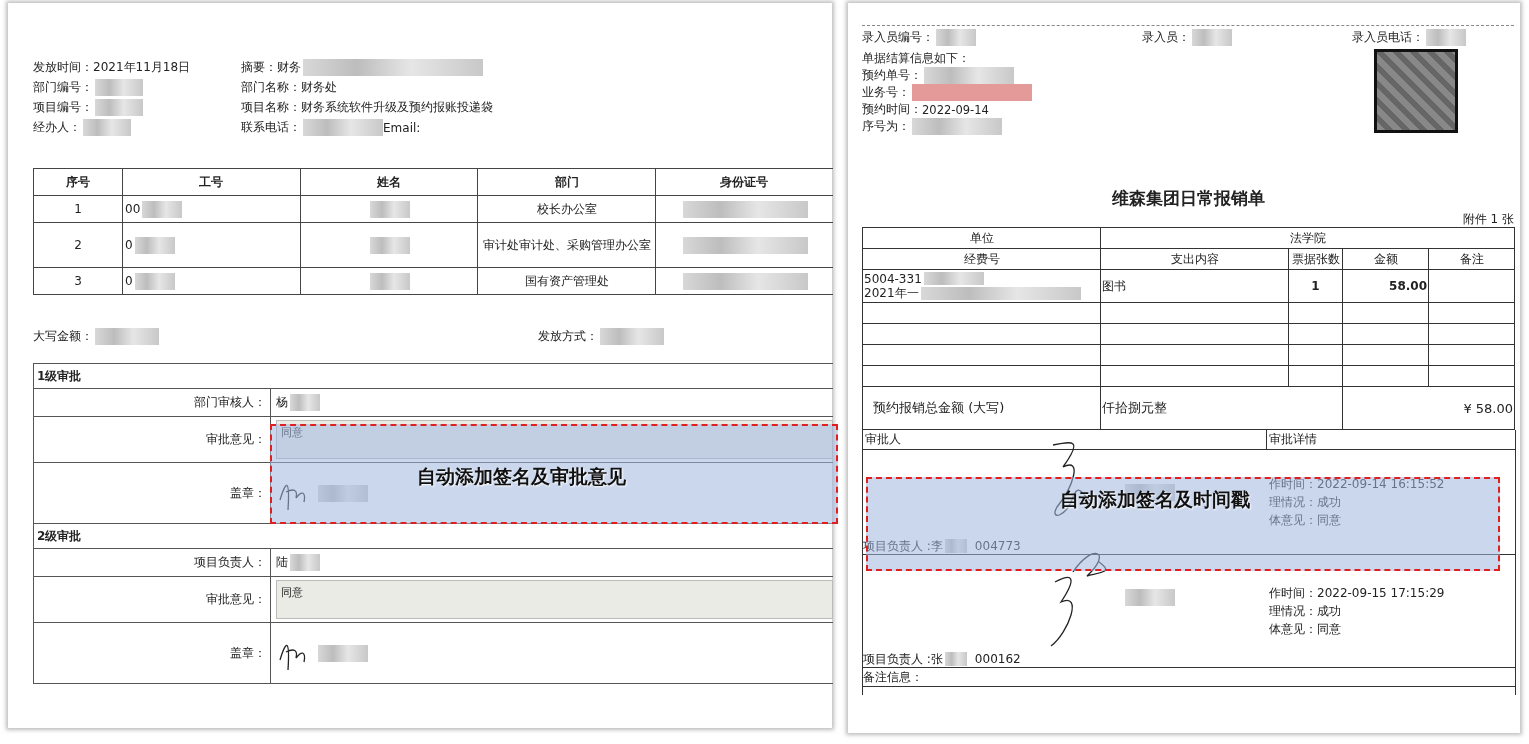 This screenshot has height=744, width=1529. What do you see at coordinates (133, 208) in the screenshot?
I see `table-cell: 00` at bounding box center [133, 208].